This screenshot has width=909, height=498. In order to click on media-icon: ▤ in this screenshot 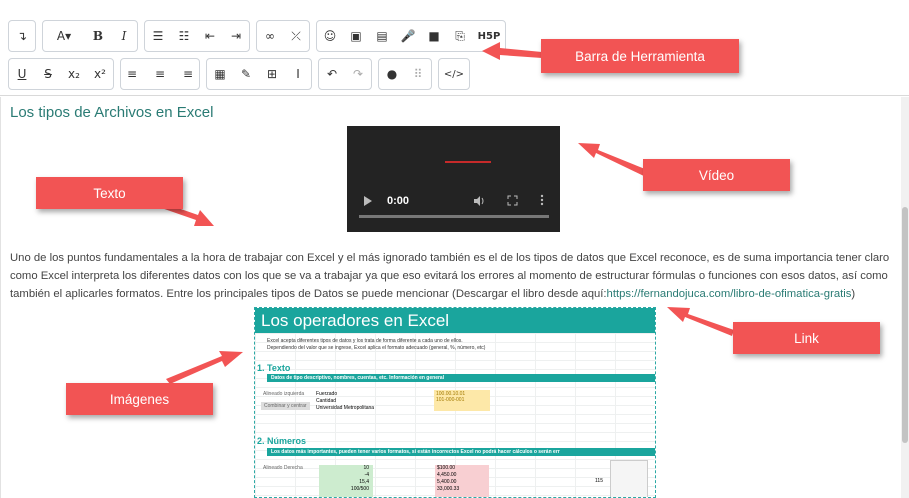, I will do `click(382, 36)`.